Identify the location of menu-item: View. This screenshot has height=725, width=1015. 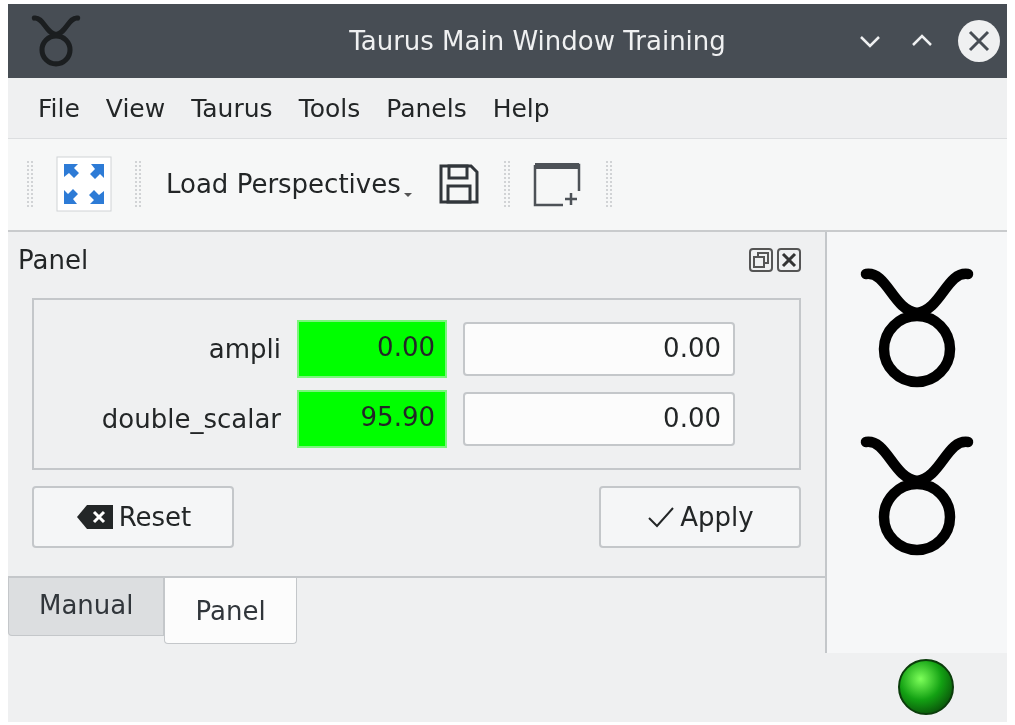
(135, 108).